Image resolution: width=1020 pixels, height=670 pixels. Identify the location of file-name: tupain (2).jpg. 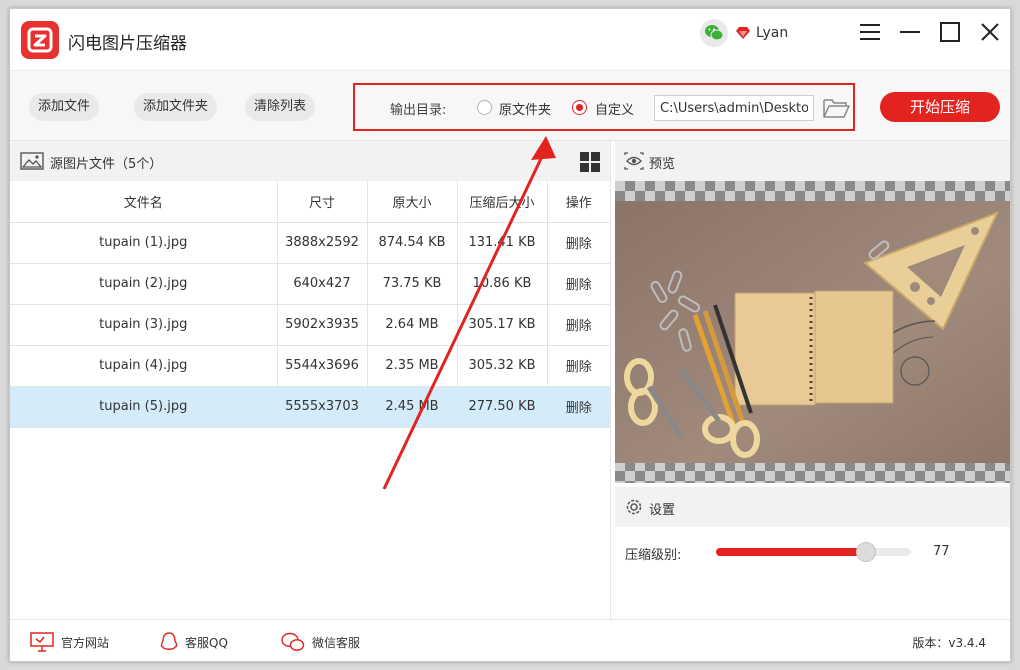
(144, 284).